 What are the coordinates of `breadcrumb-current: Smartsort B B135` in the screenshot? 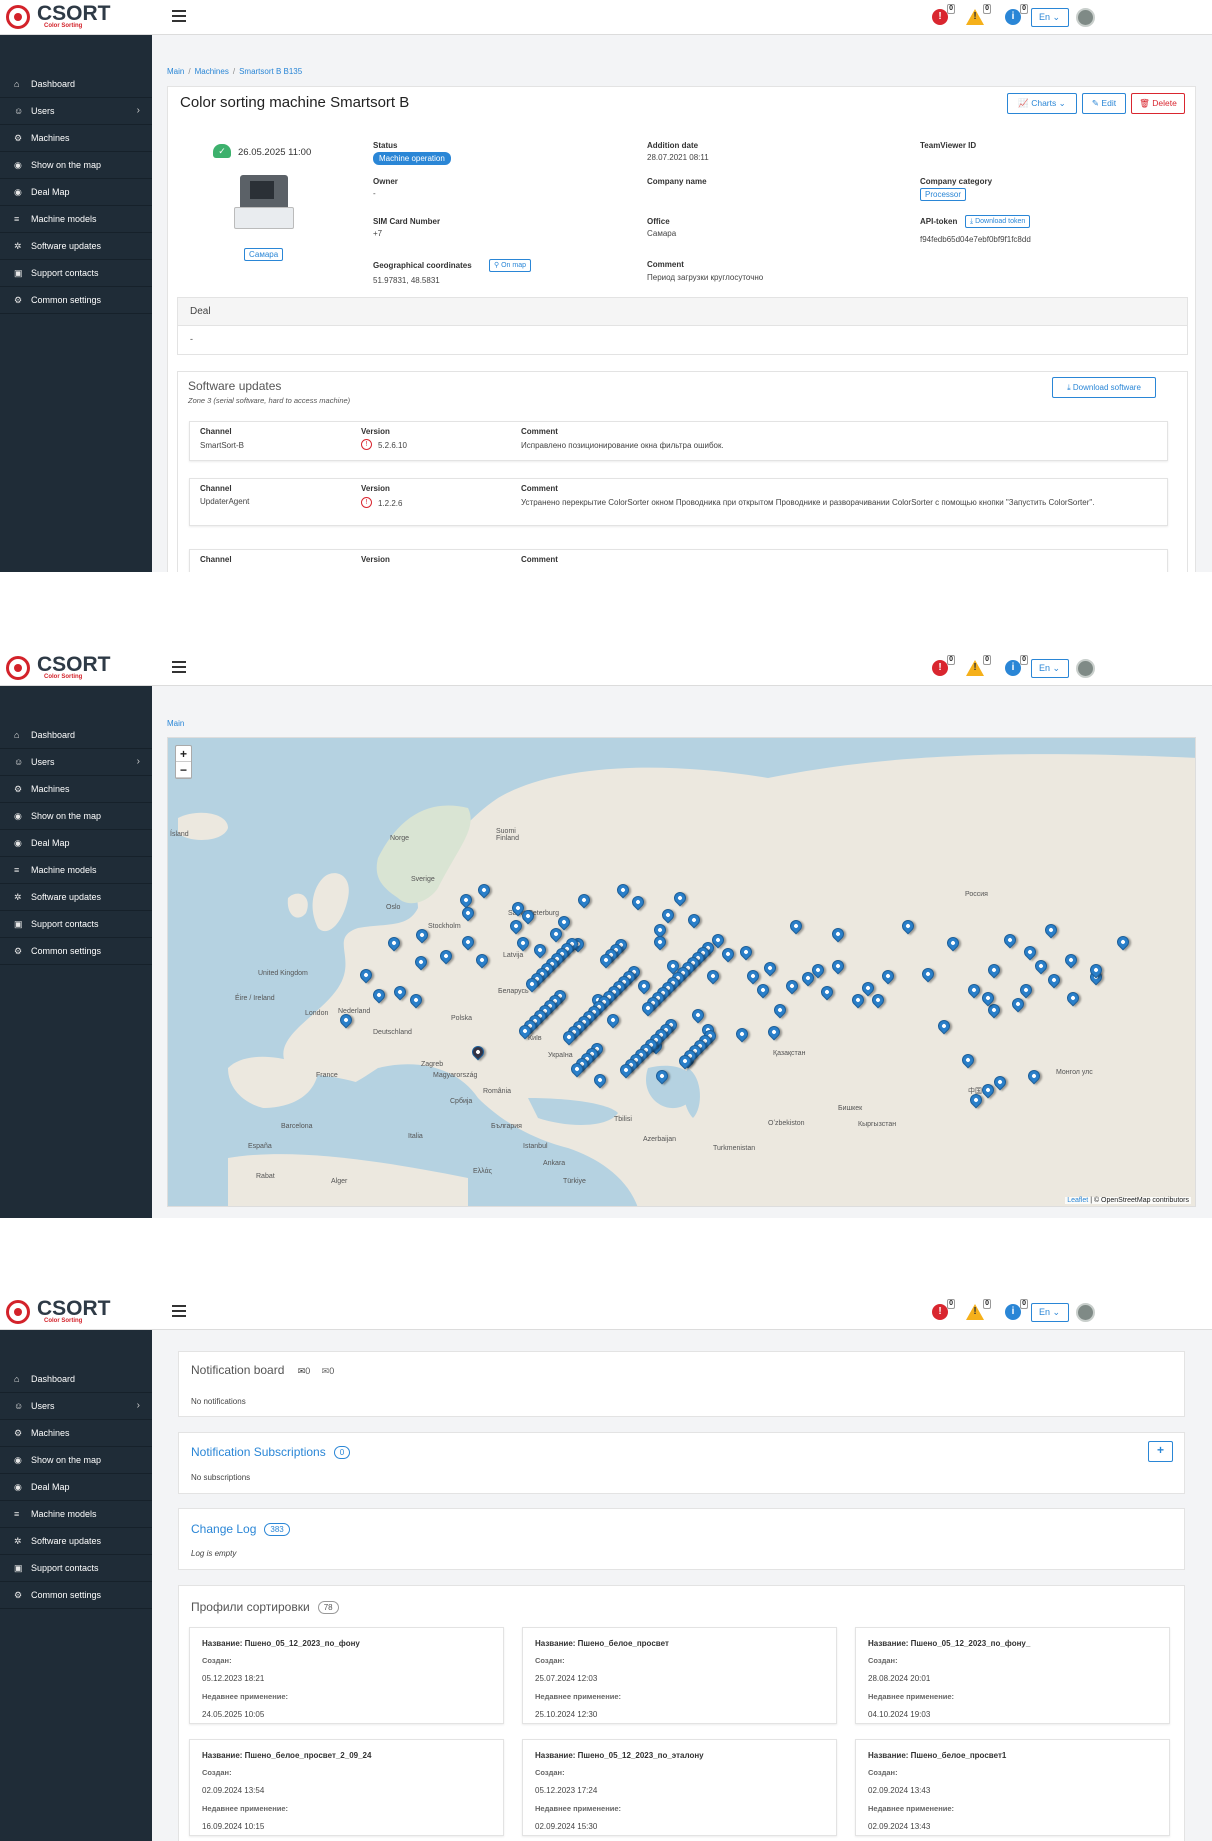 It's located at (270, 71).